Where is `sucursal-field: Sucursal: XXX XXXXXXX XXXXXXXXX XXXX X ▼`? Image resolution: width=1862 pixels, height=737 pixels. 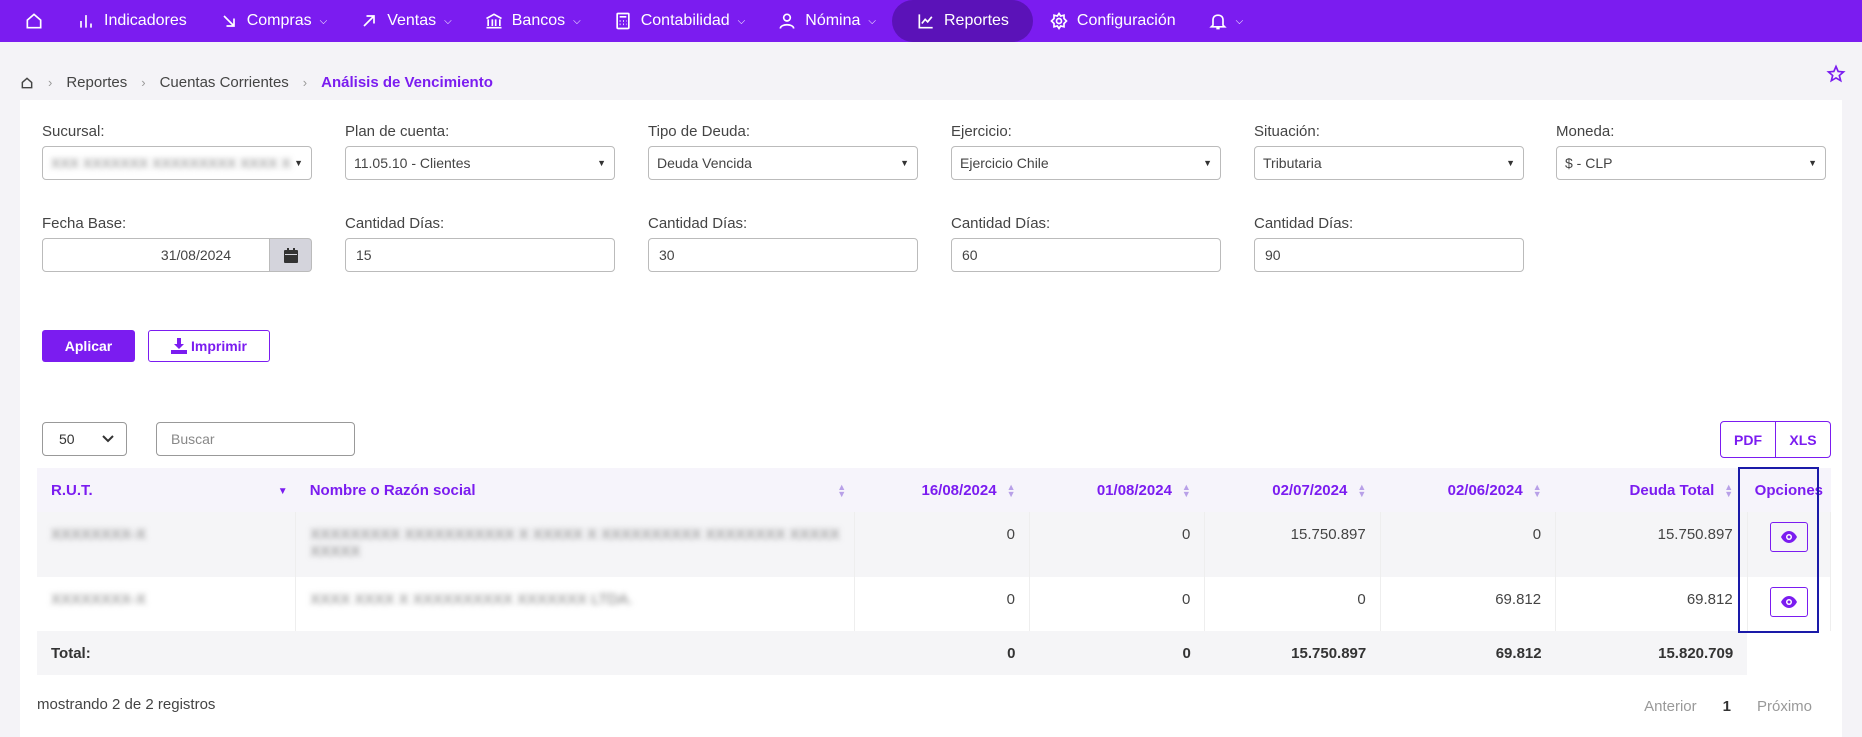 sucursal-field: Sucursal: XXX XXXXXXX XXXXXXXXX XXXX X ▼ is located at coordinates (177, 151).